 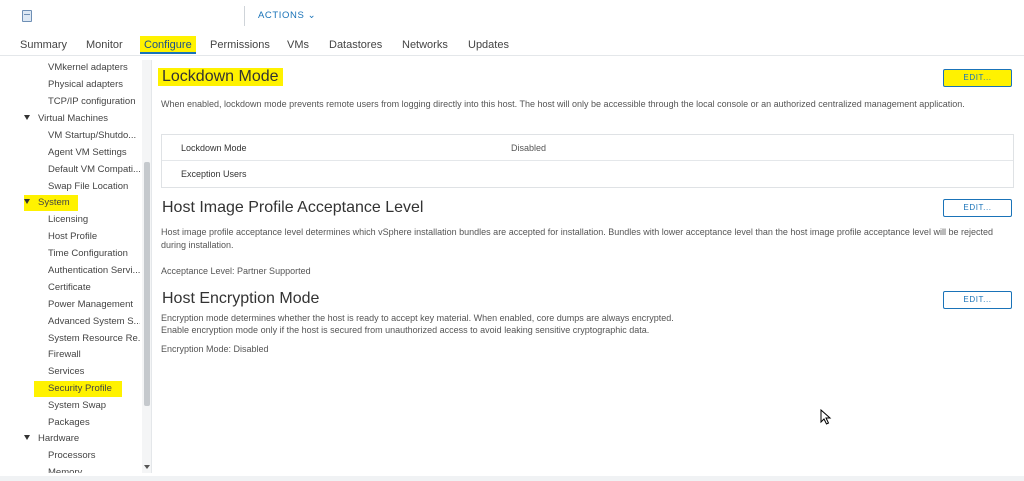 What do you see at coordinates (236, 271) in the screenshot?
I see `acceptance-level-value: Acceptance Level: Partner Supported` at bounding box center [236, 271].